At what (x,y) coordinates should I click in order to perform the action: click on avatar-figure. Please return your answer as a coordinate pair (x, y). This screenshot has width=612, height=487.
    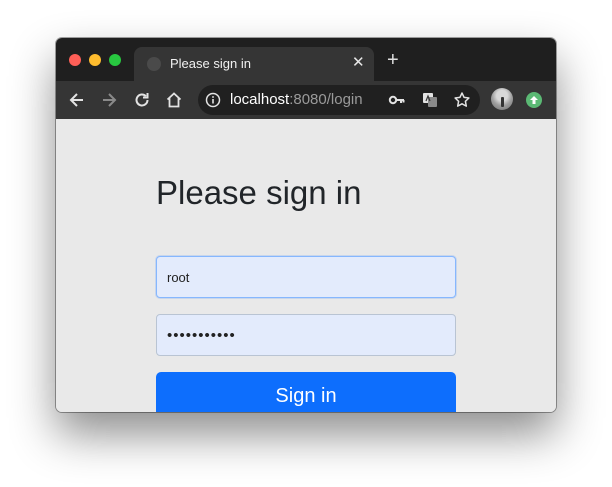
    Looking at the image, I should click on (502, 102).